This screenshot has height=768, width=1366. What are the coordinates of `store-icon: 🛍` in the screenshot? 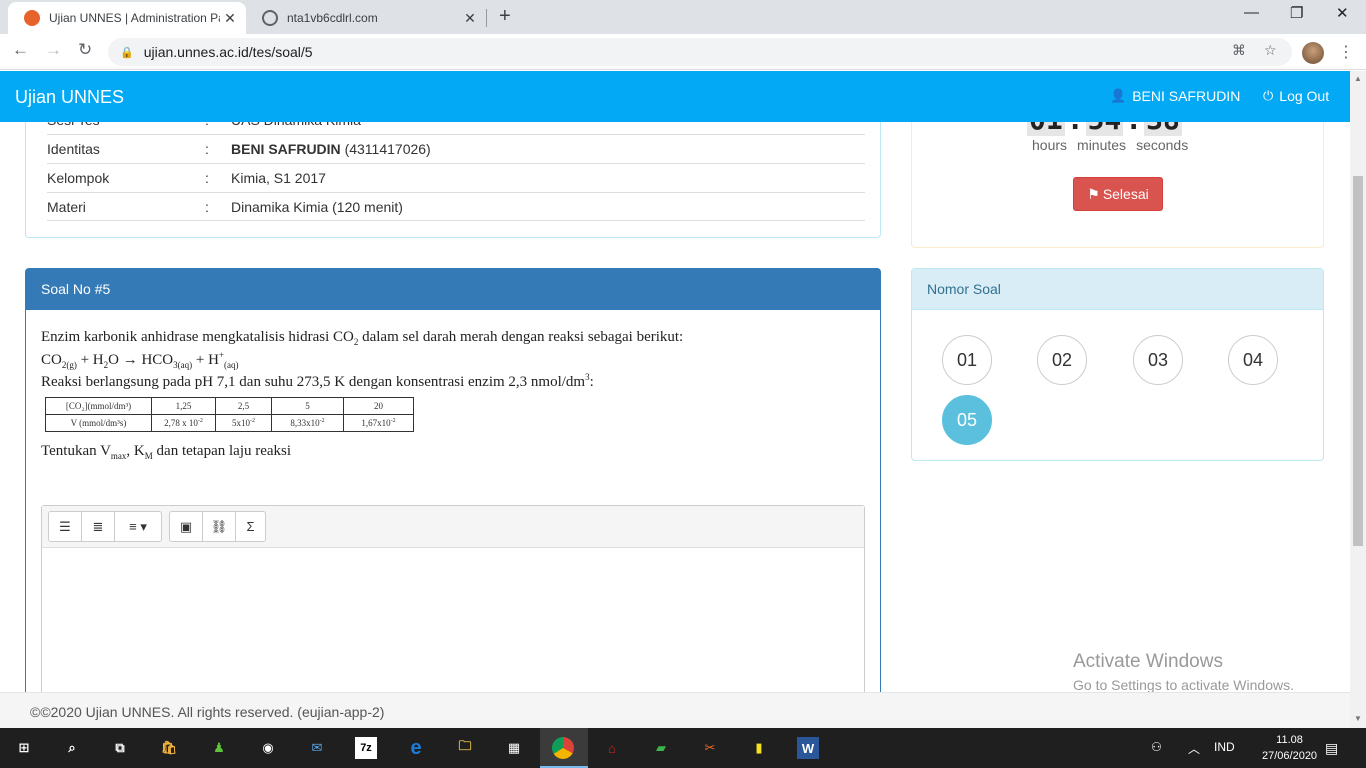 It's located at (169, 748).